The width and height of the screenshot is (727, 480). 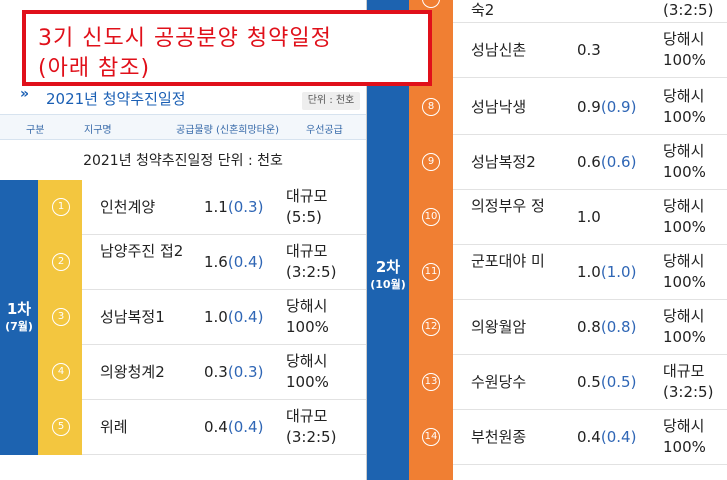 I want to click on column-header-row: 구분 지구명 공급물량 (신혼희망타운) 우선공급, so click(x=183, y=127).